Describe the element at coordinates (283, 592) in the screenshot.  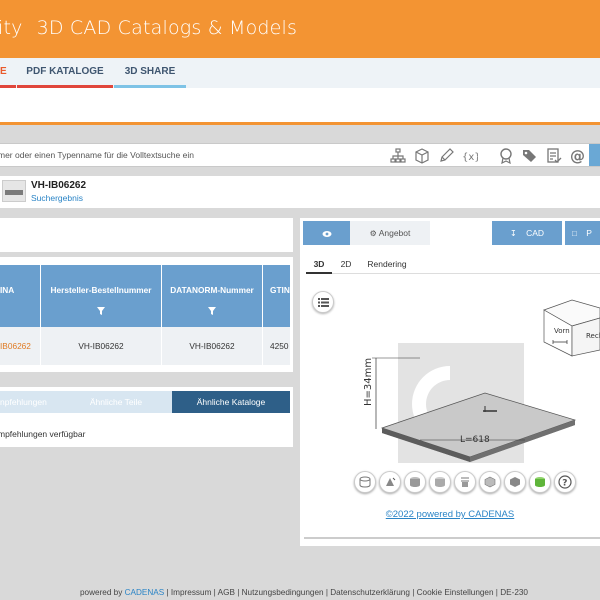
I see `footer-link-terms: Nutzungsbedingungen` at that location.